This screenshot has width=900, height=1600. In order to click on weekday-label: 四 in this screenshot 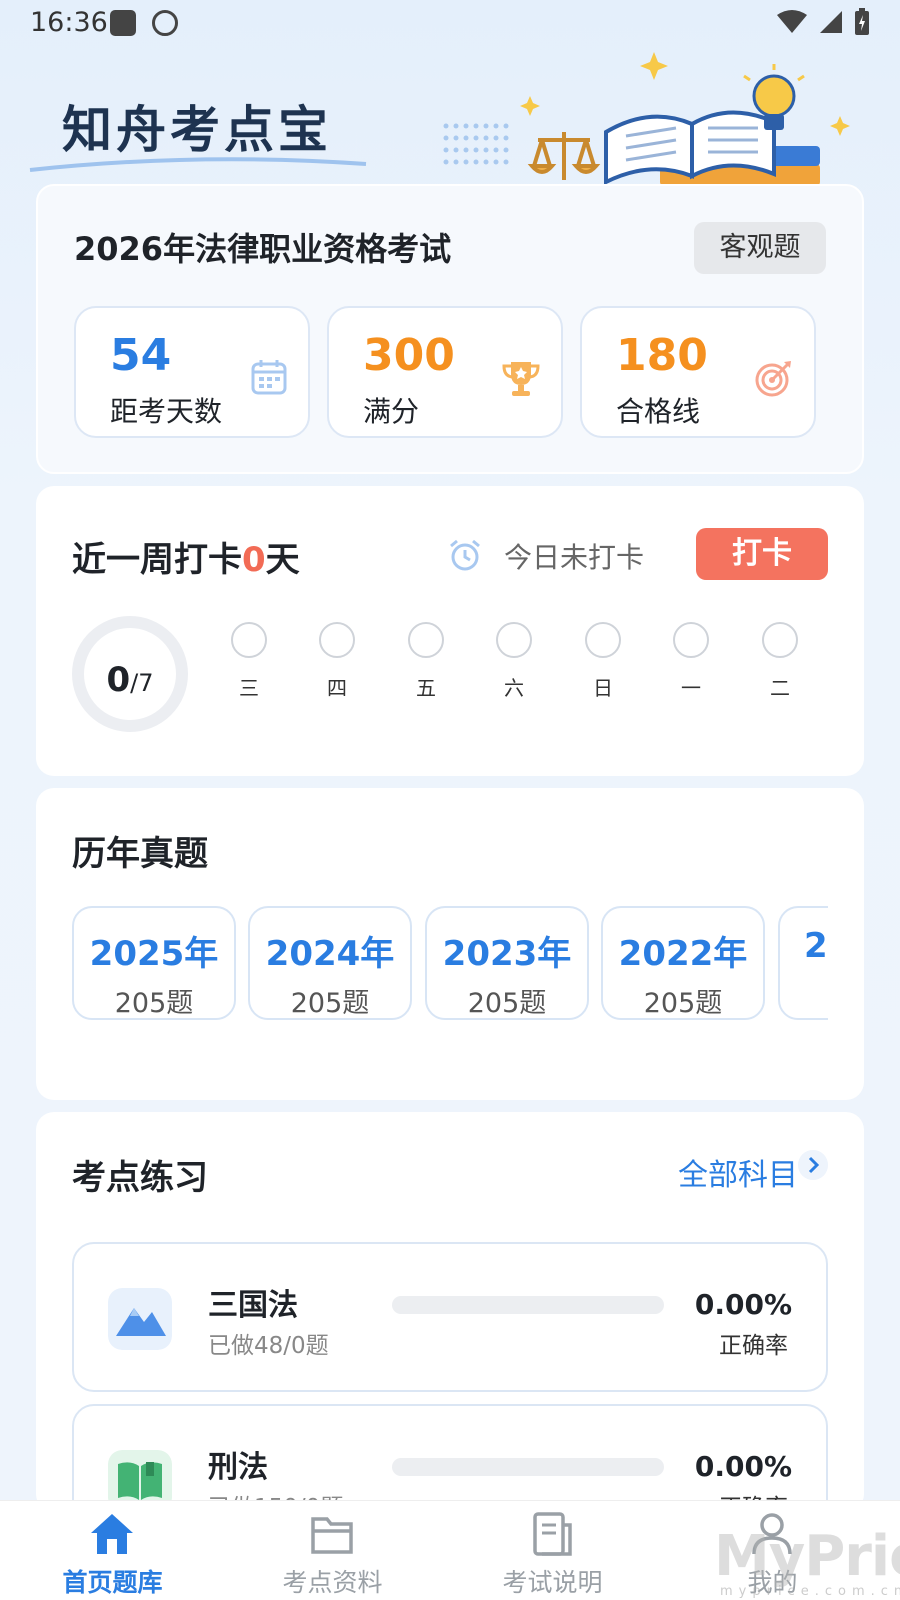, I will do `click(337, 688)`.